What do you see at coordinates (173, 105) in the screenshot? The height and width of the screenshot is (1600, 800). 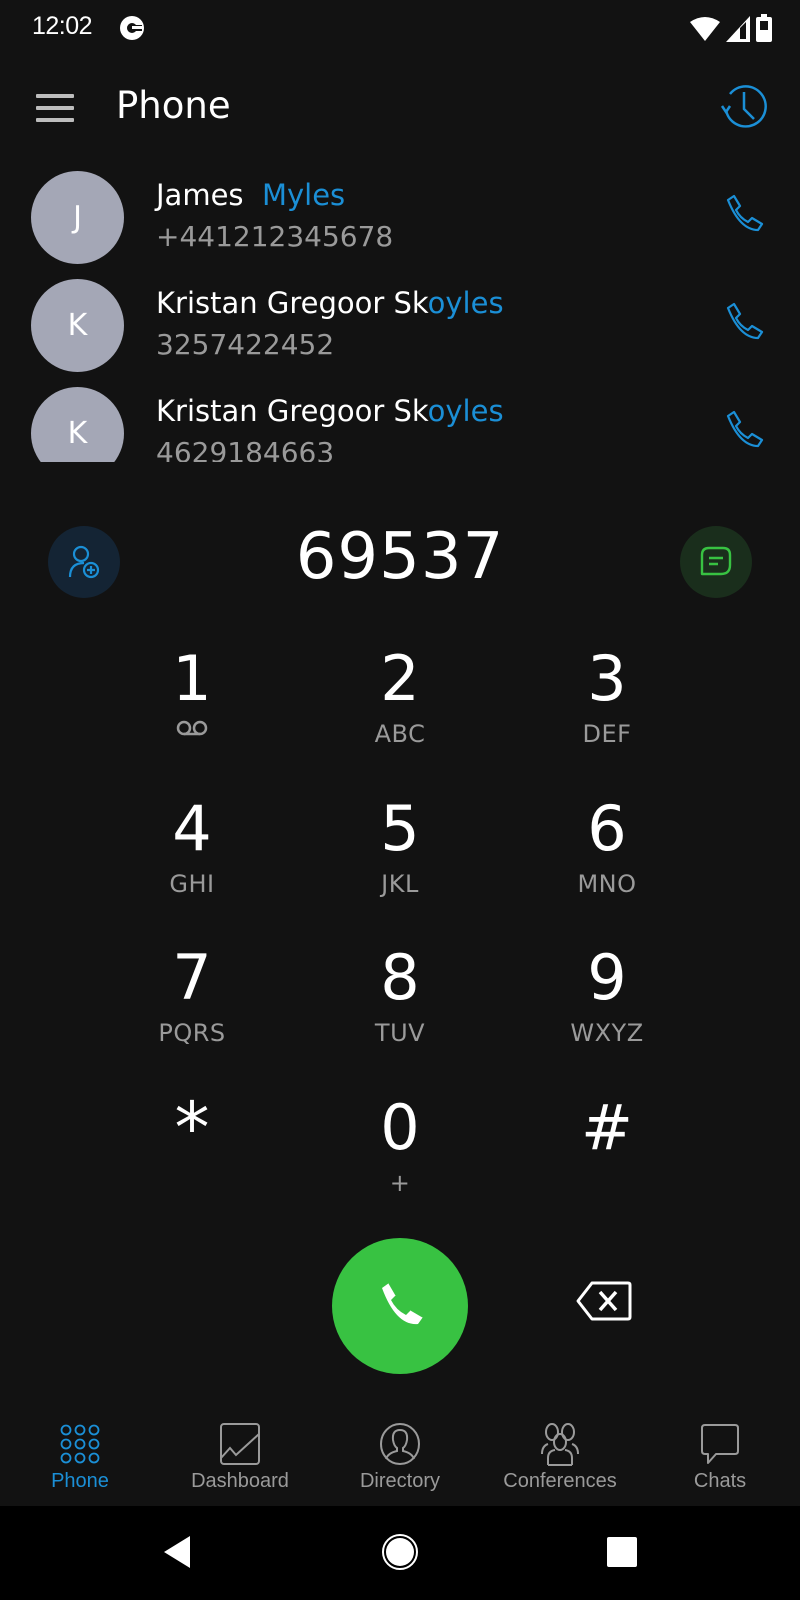 I see `page-title: Phone` at bounding box center [173, 105].